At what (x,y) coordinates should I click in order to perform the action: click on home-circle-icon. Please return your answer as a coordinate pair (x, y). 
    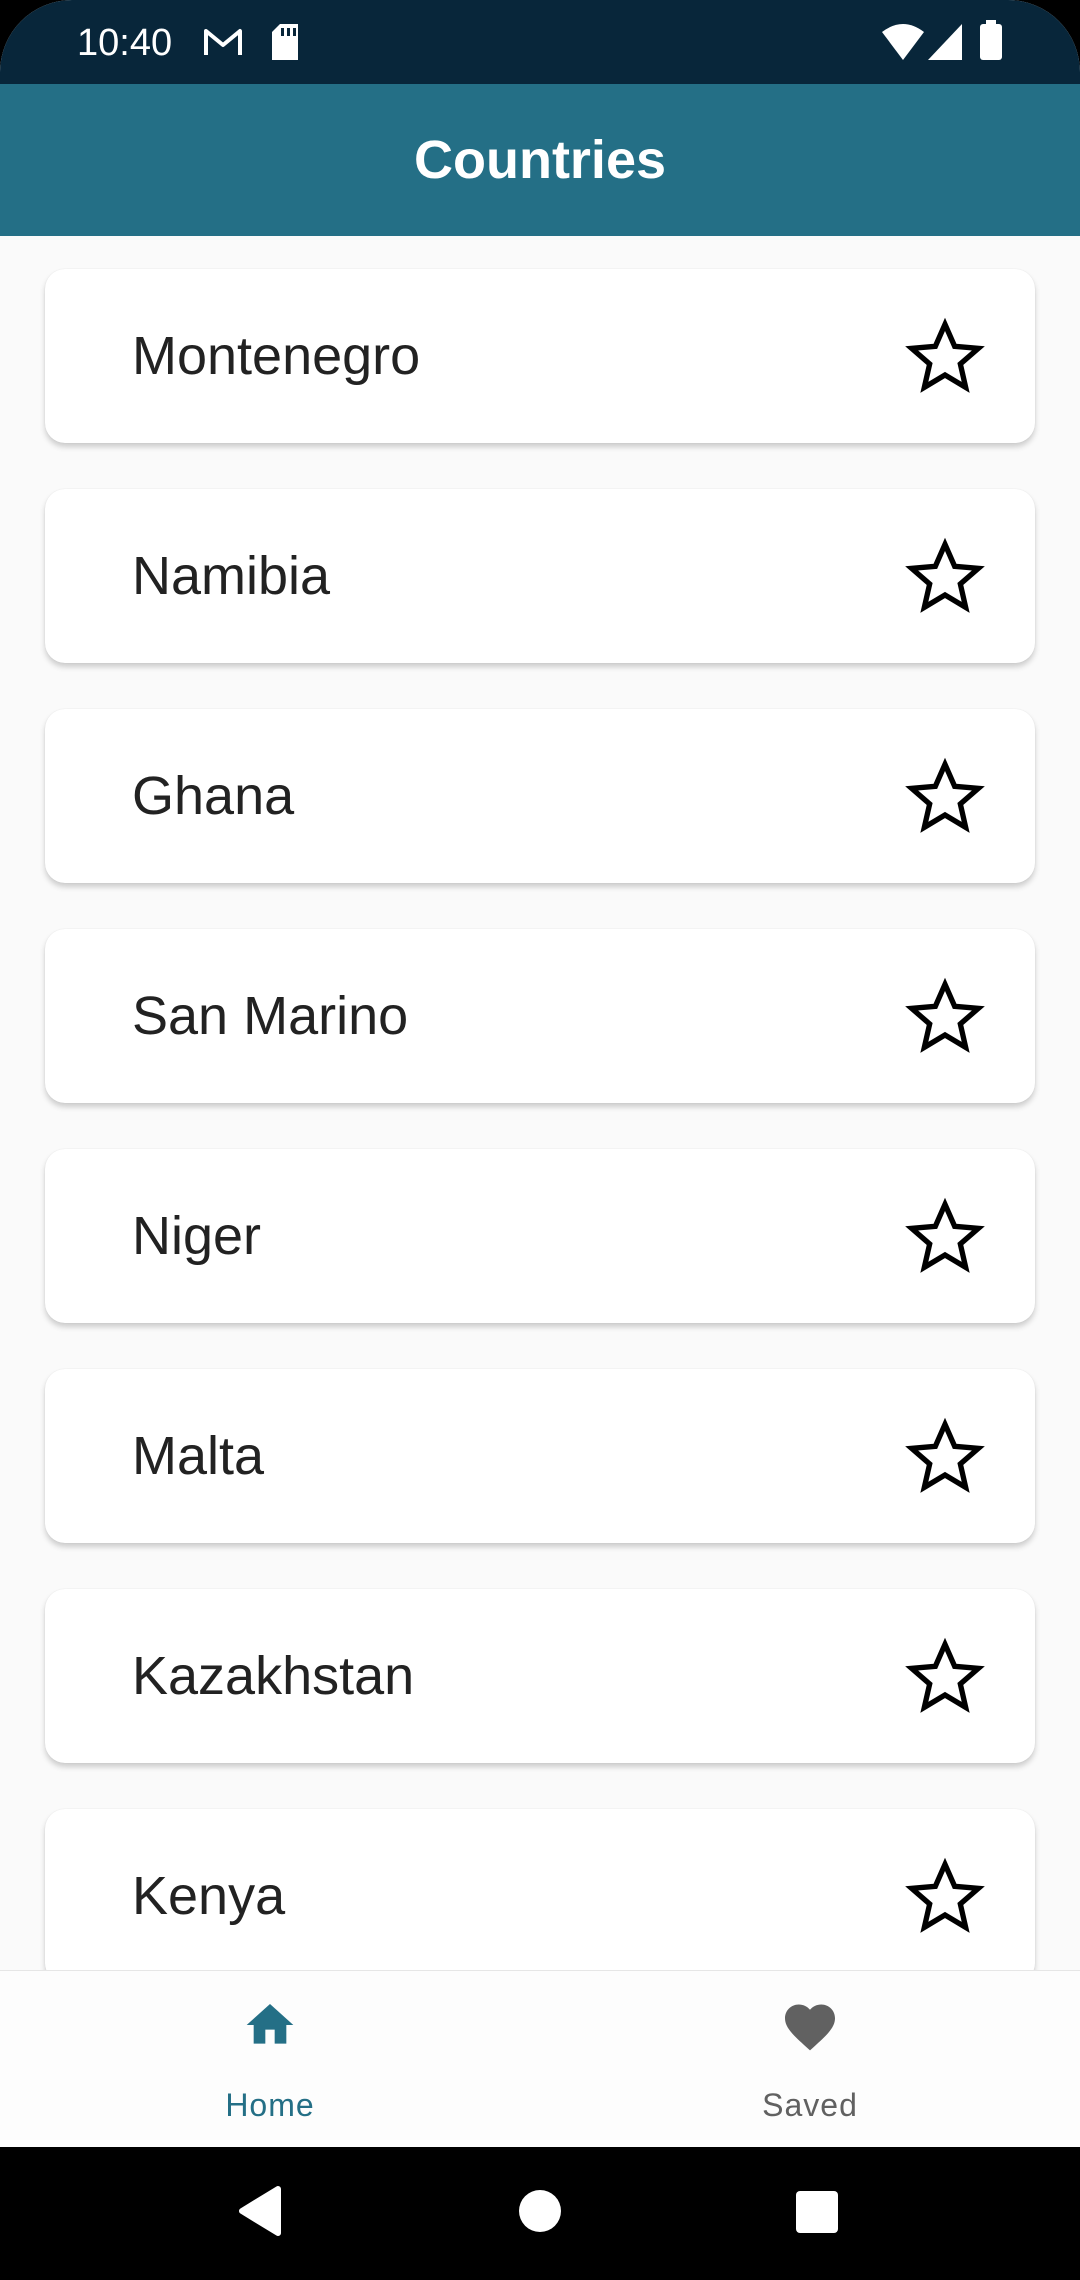
    Looking at the image, I should click on (540, 2213).